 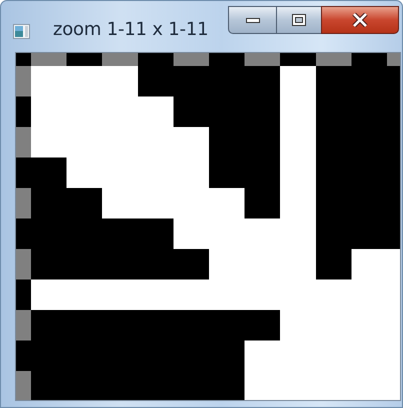 I want to click on maximize-icon, so click(x=299, y=20).